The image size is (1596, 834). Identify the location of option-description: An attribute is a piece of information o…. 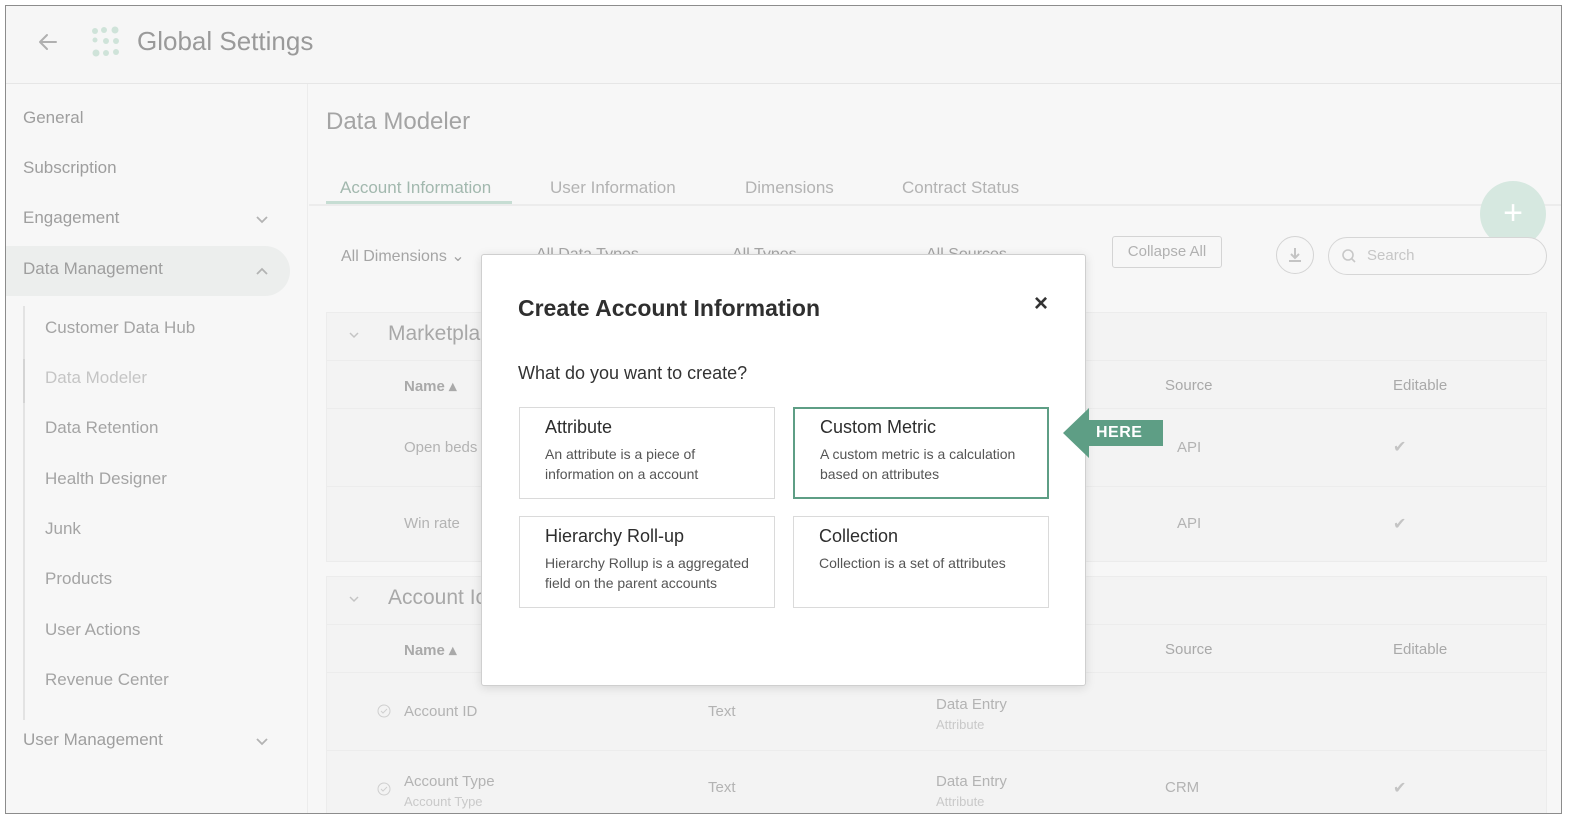
(622, 464).